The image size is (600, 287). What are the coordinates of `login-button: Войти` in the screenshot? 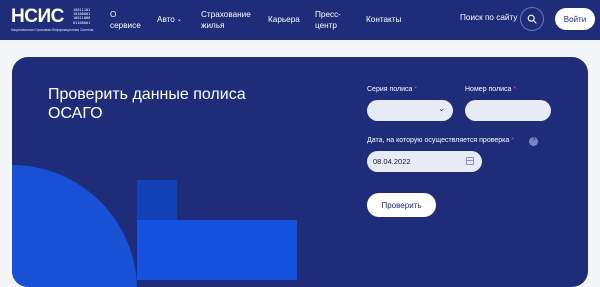 It's located at (575, 19).